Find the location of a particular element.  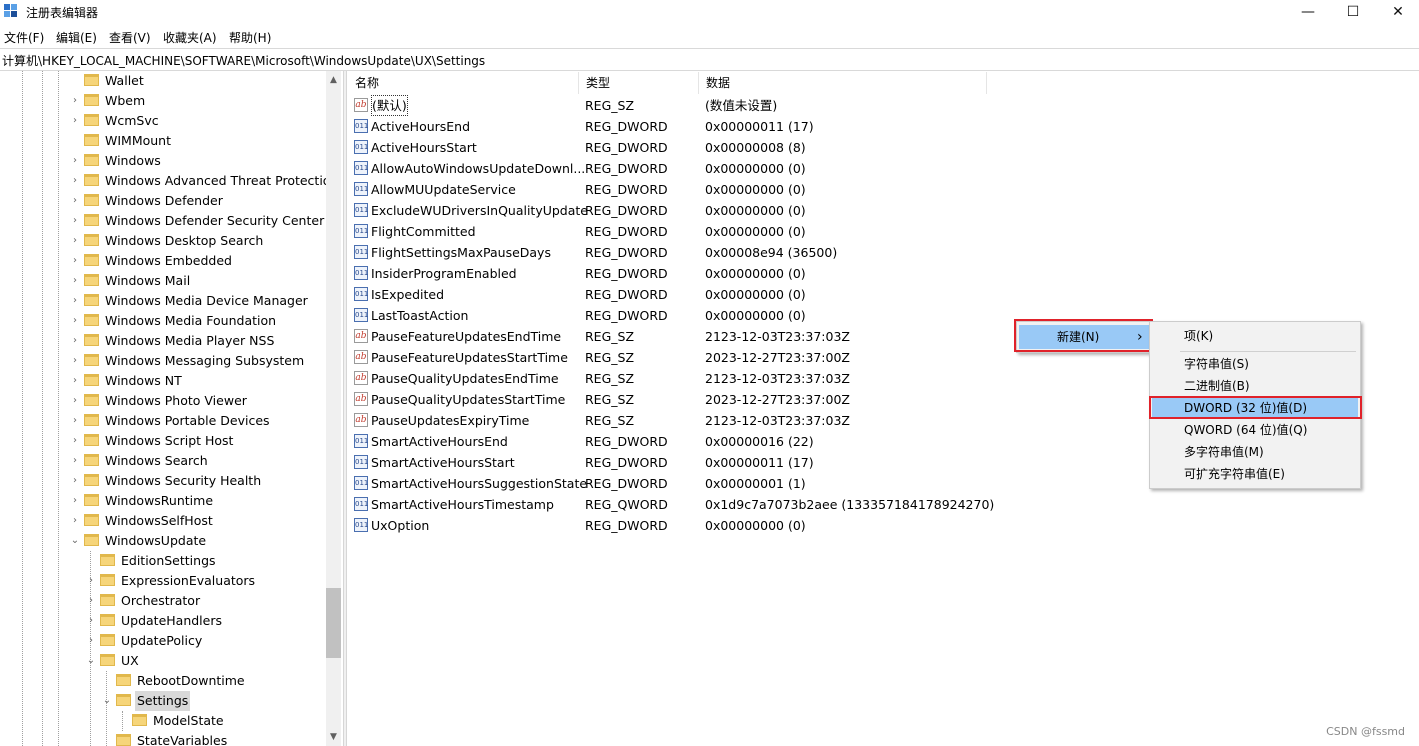

minimize-button: — is located at coordinates (1308, 12).